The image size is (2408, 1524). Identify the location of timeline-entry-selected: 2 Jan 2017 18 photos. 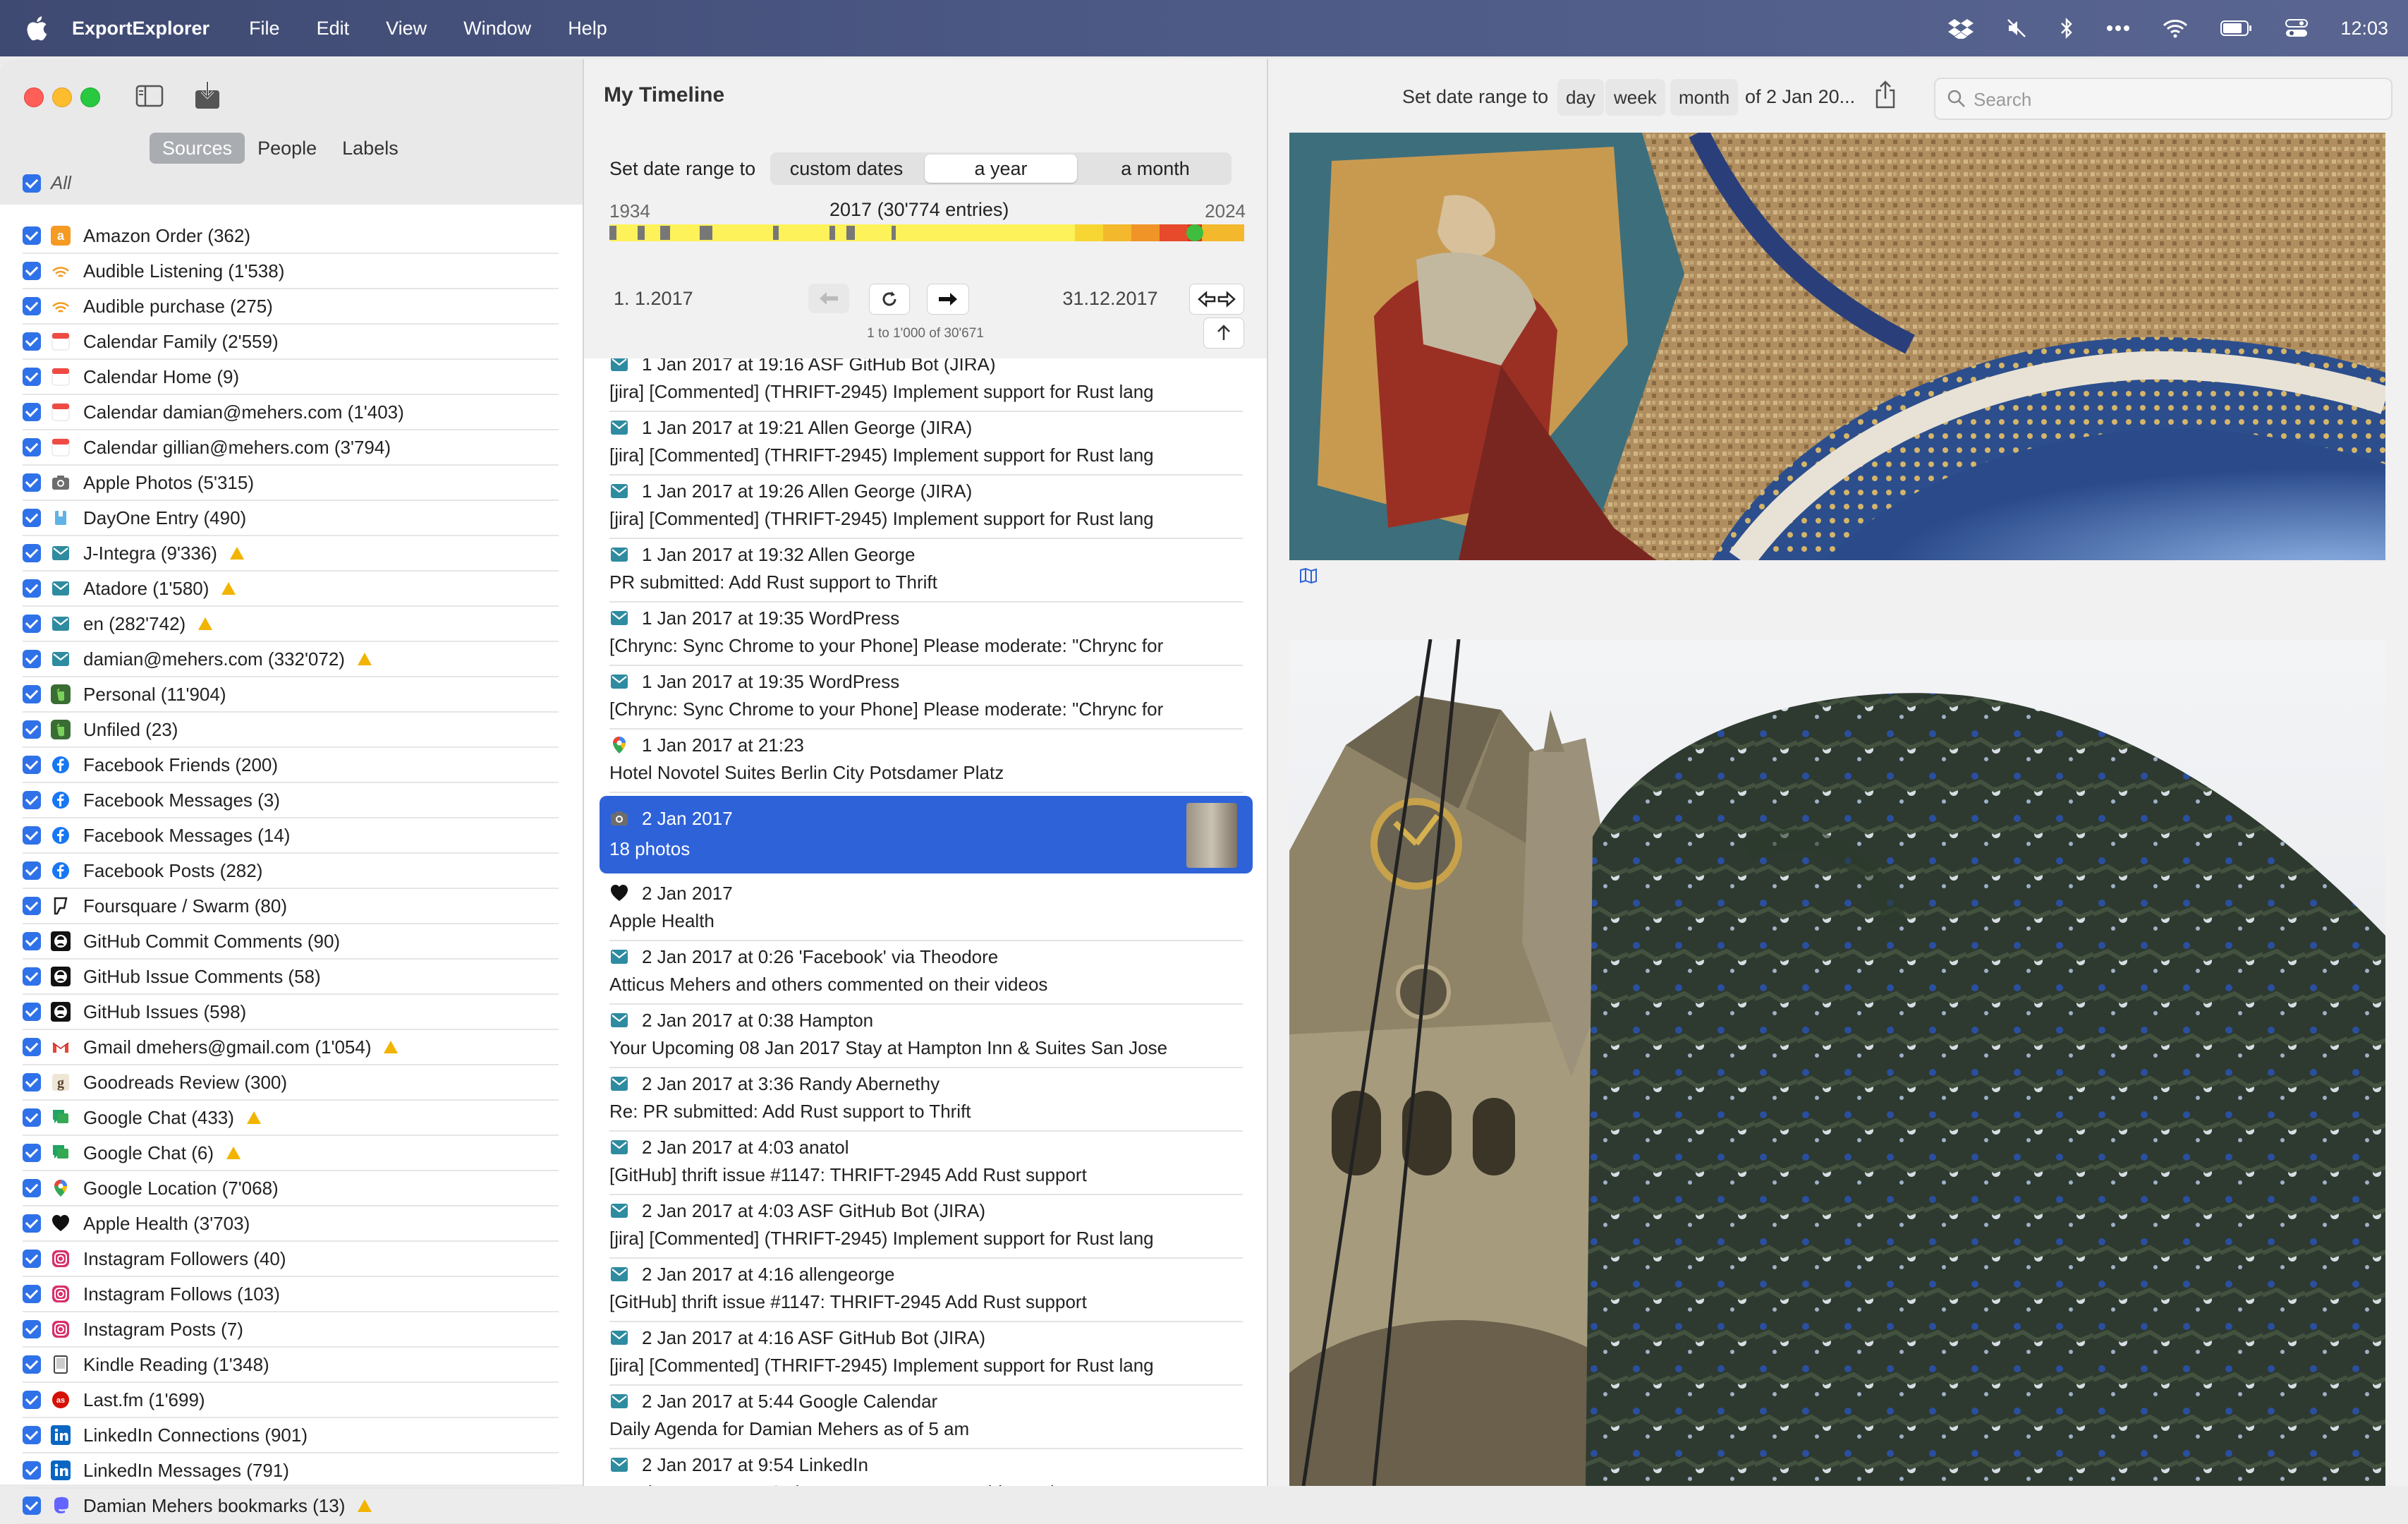
(926, 834).